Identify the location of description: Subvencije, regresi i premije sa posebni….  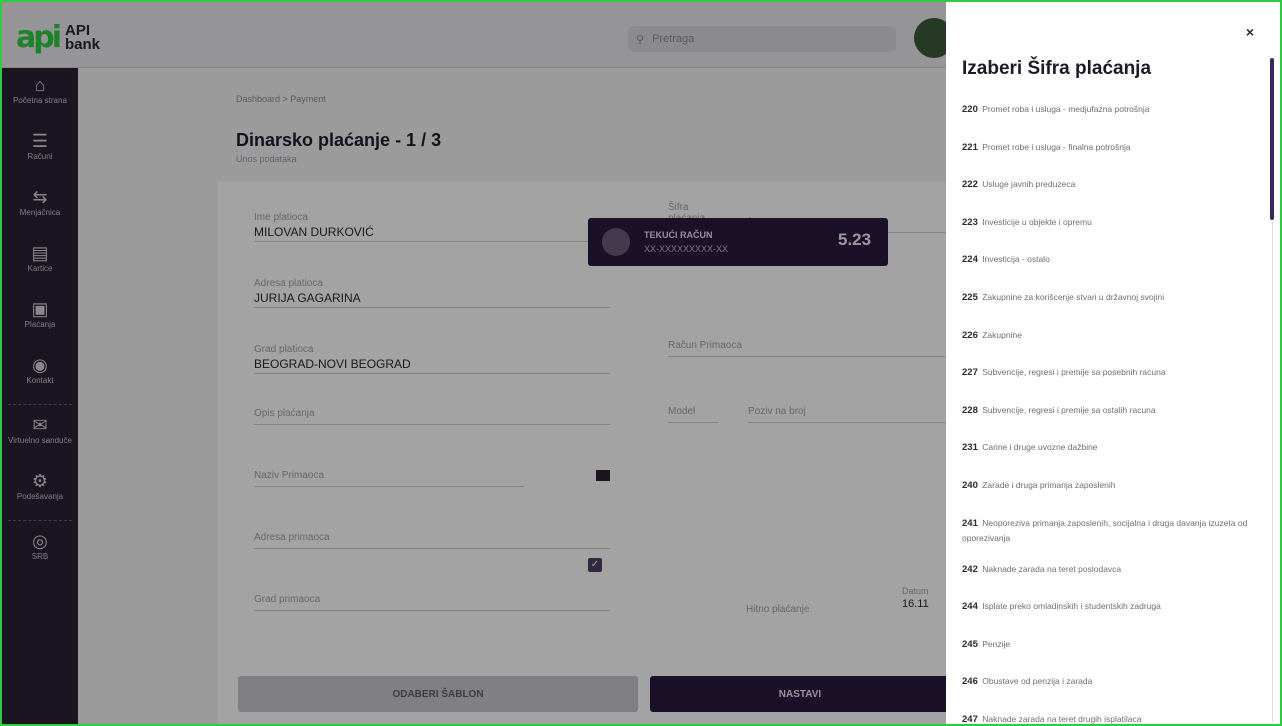
(1074, 372).